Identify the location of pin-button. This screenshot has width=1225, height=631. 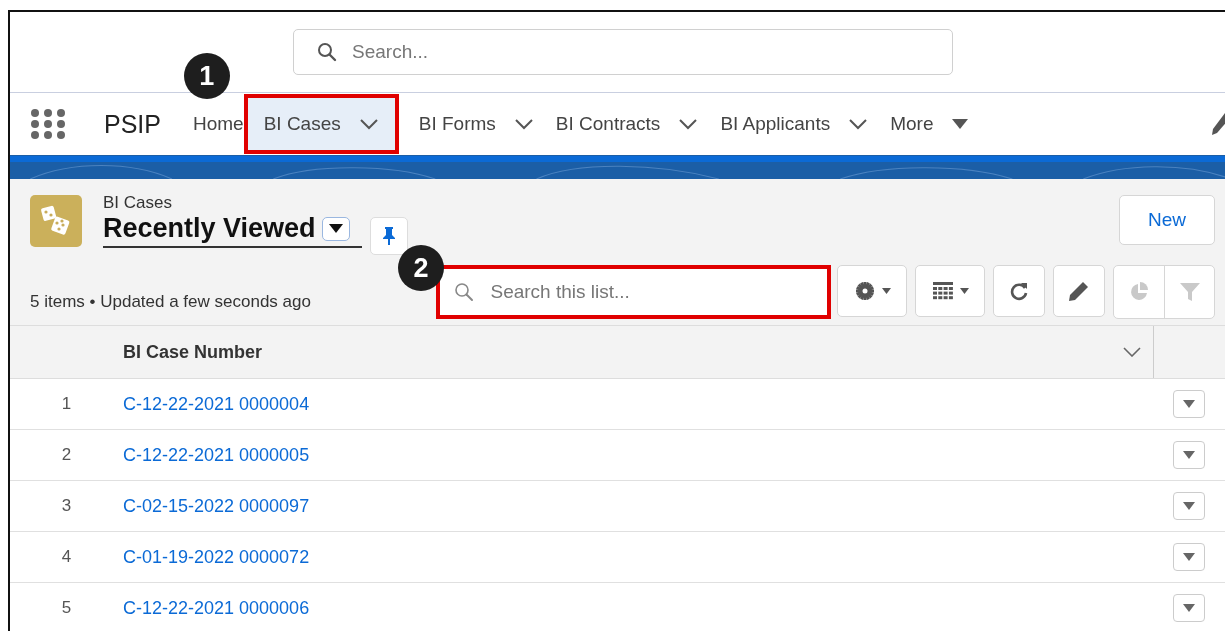
(388, 236).